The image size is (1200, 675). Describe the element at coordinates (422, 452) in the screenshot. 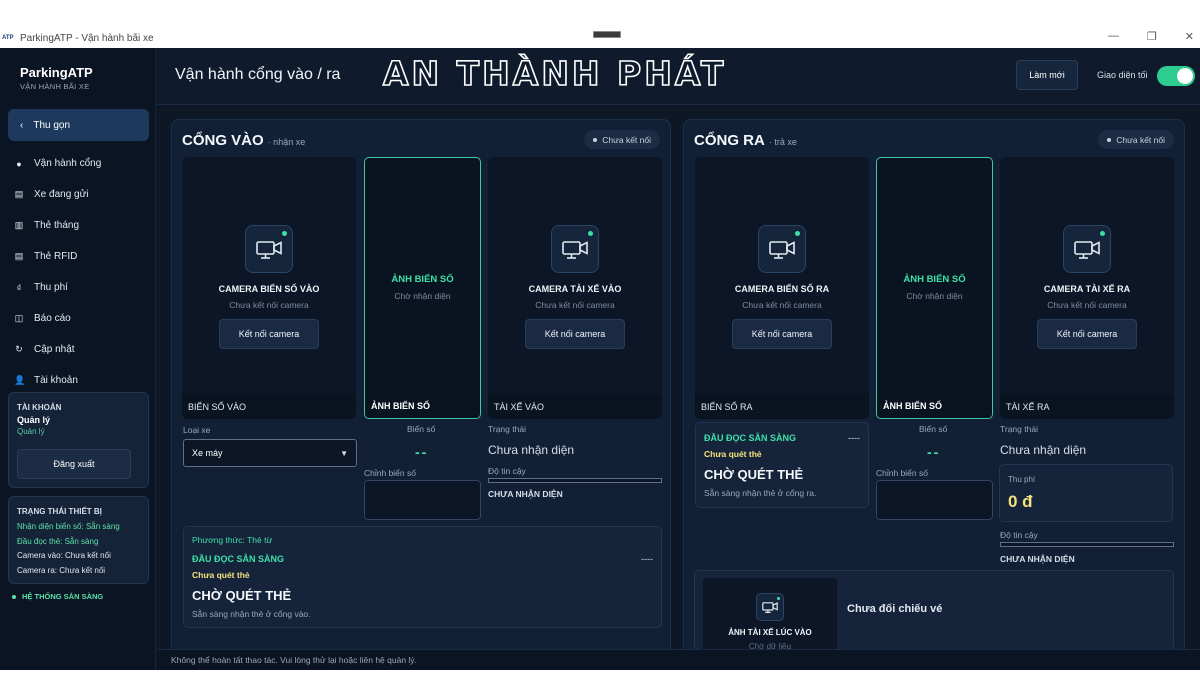

I see `plate-value: --` at that location.